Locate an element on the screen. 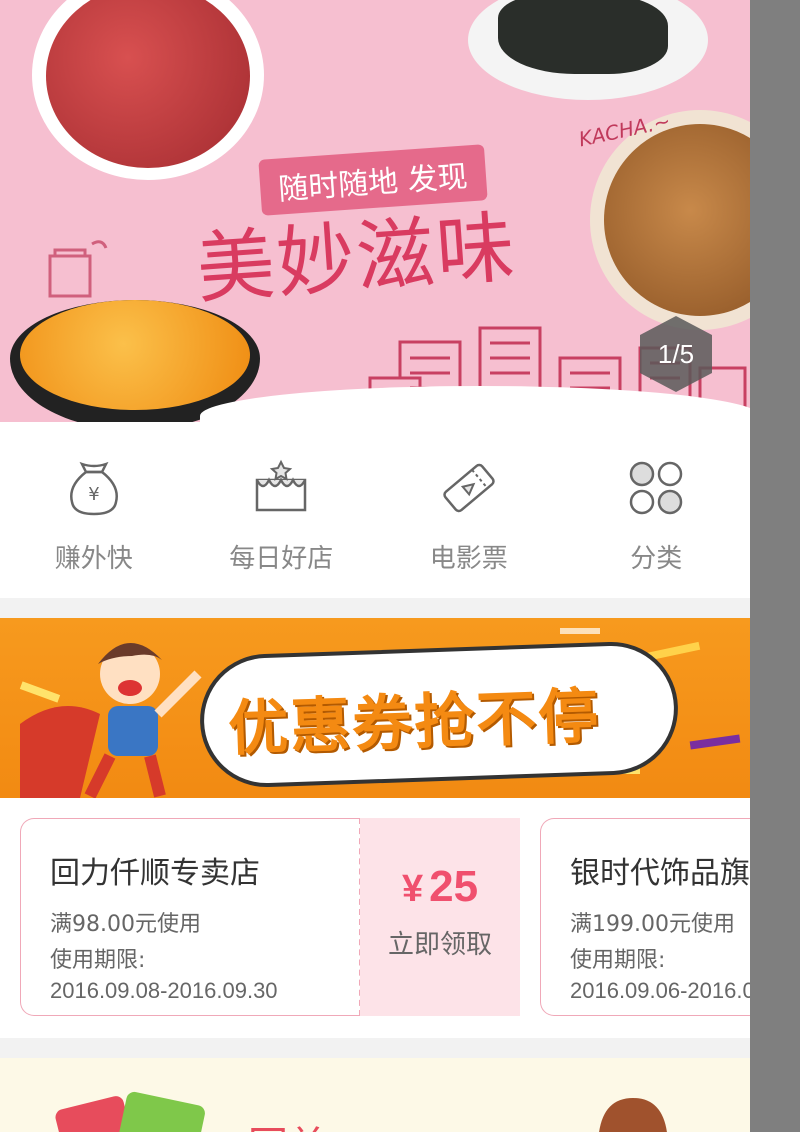  coupon-period: 2016.09.06-2016.09.30 is located at coordinates (660, 990).